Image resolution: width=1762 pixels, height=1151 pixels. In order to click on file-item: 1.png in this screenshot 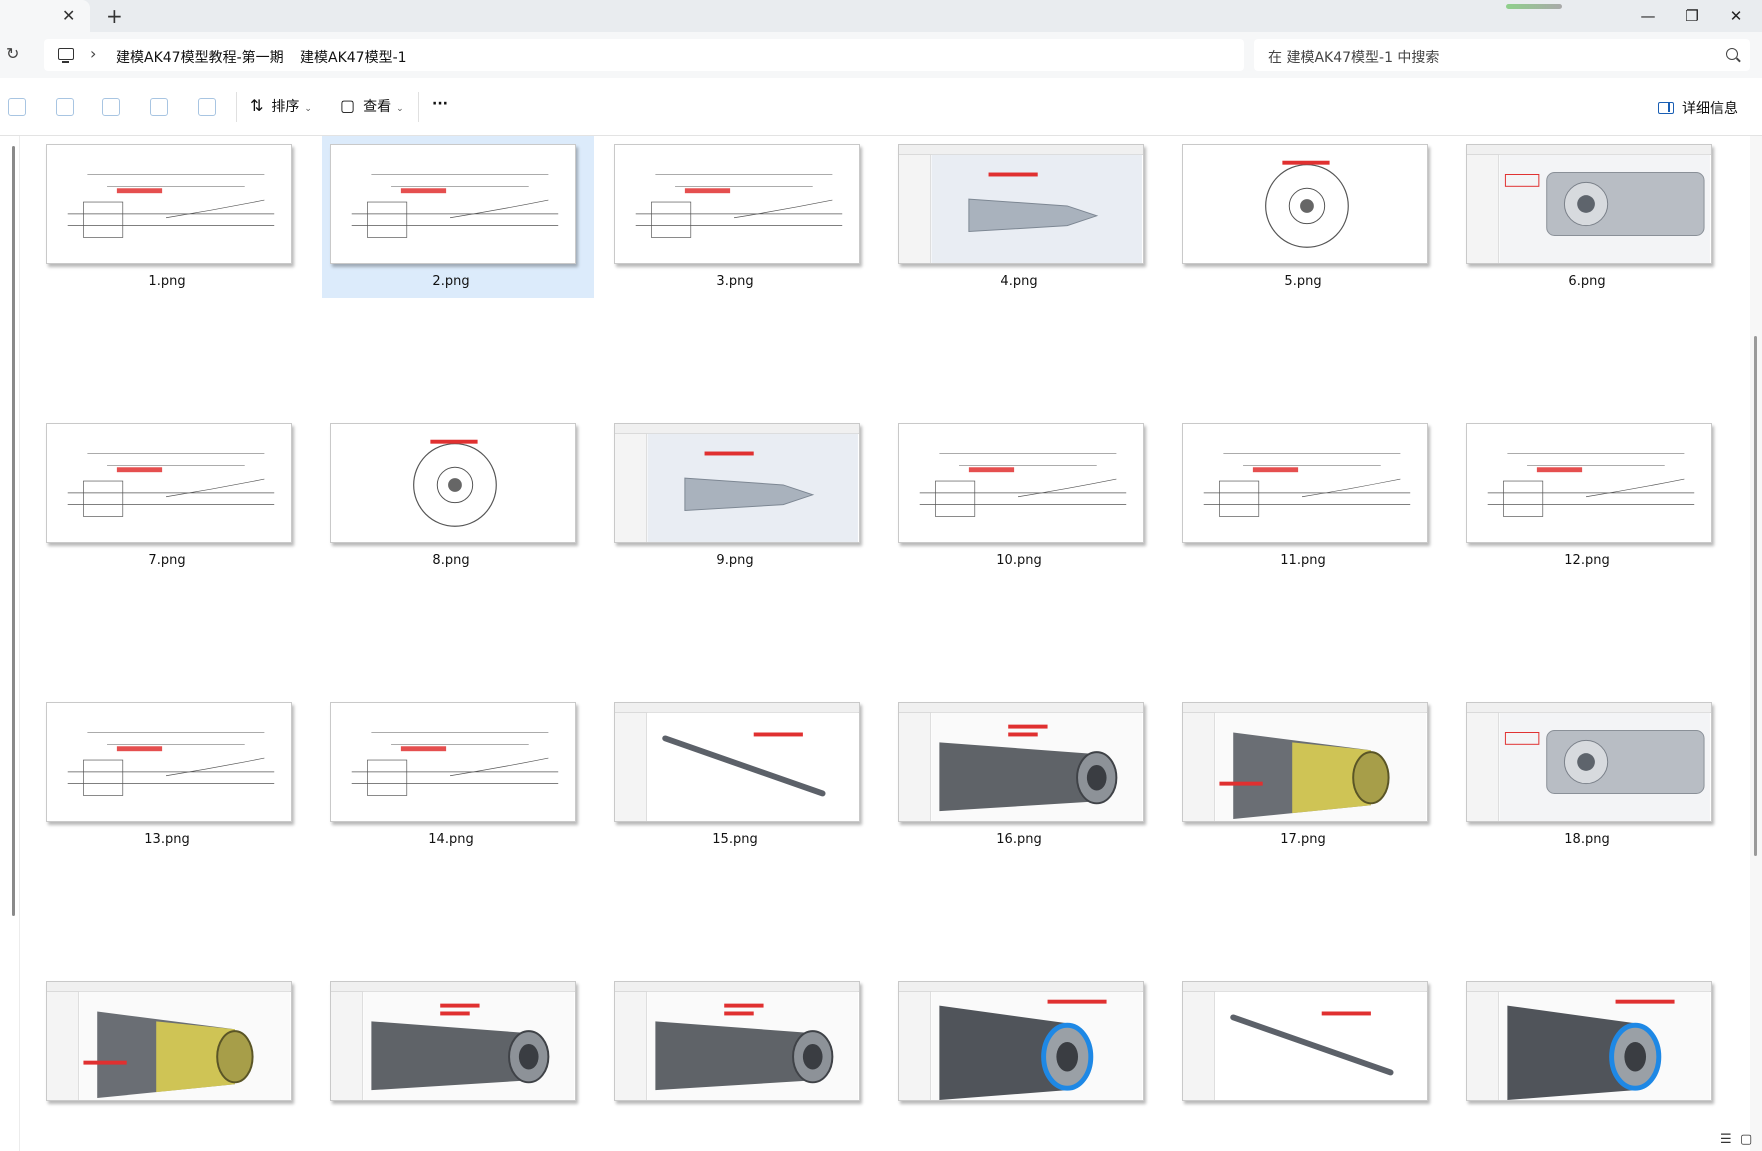, I will do `click(174, 217)`.